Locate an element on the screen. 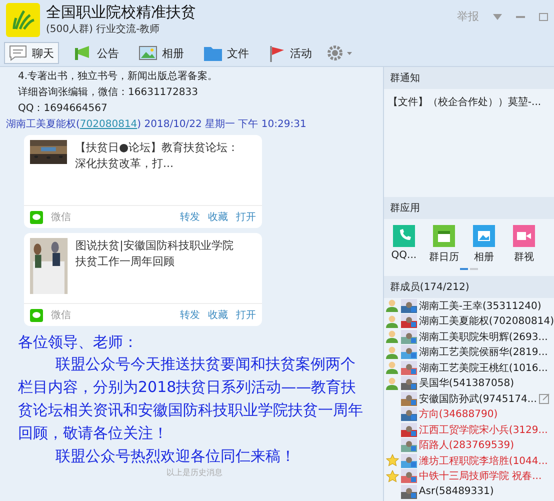  video-camera-icon is located at coordinates (523, 236).